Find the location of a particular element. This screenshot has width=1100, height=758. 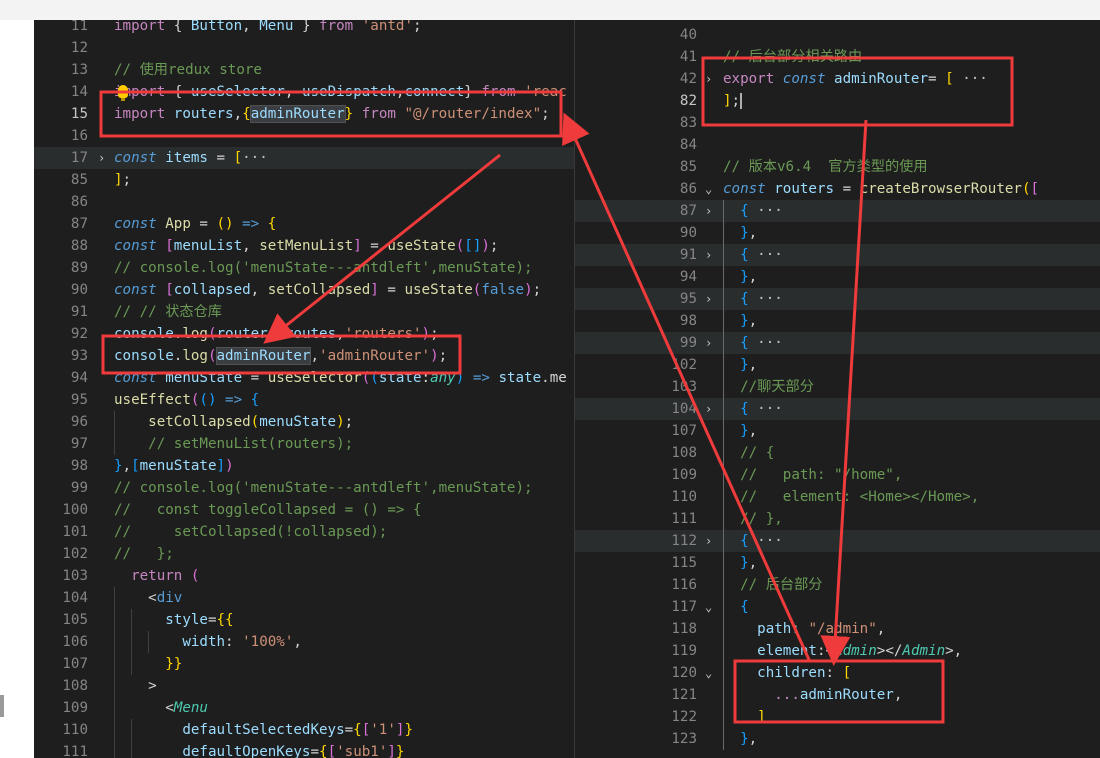

left-line-100: 100 // const toggleCollapsed = () => { is located at coordinates (304, 510).